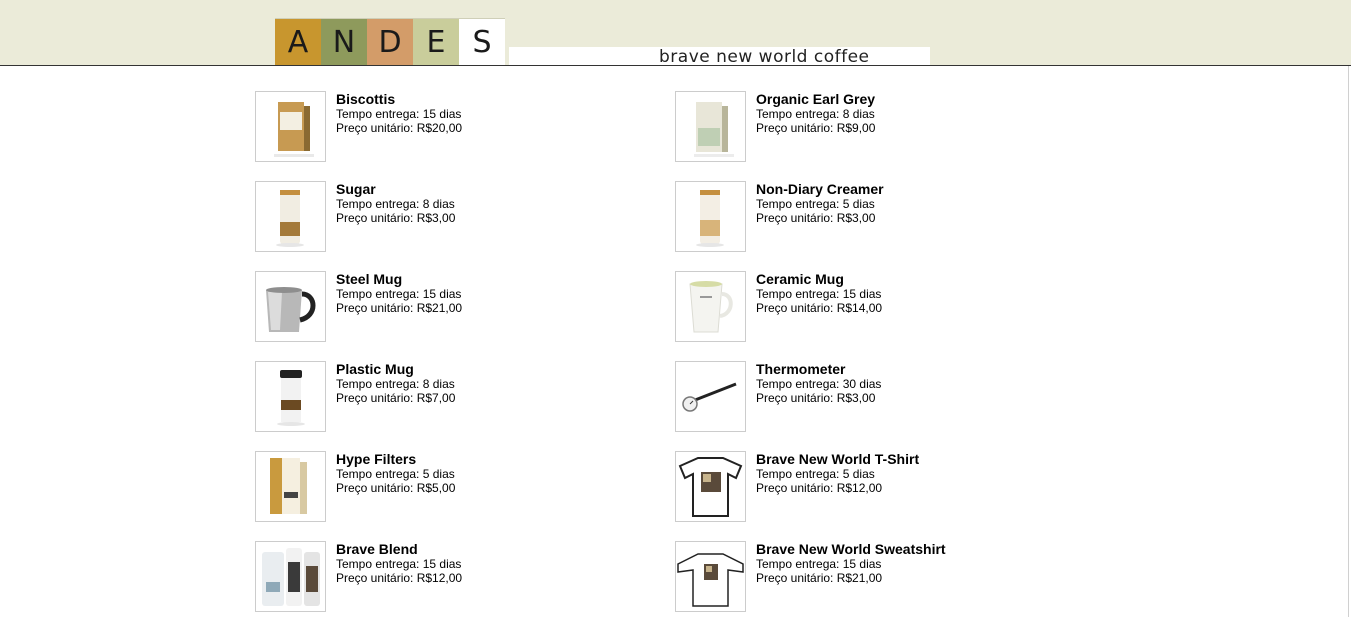 Image resolution: width=1351 pixels, height=617 pixels. Describe the element at coordinates (851, 549) in the screenshot. I see `product-name: Brave New World Sweatshirt` at that location.